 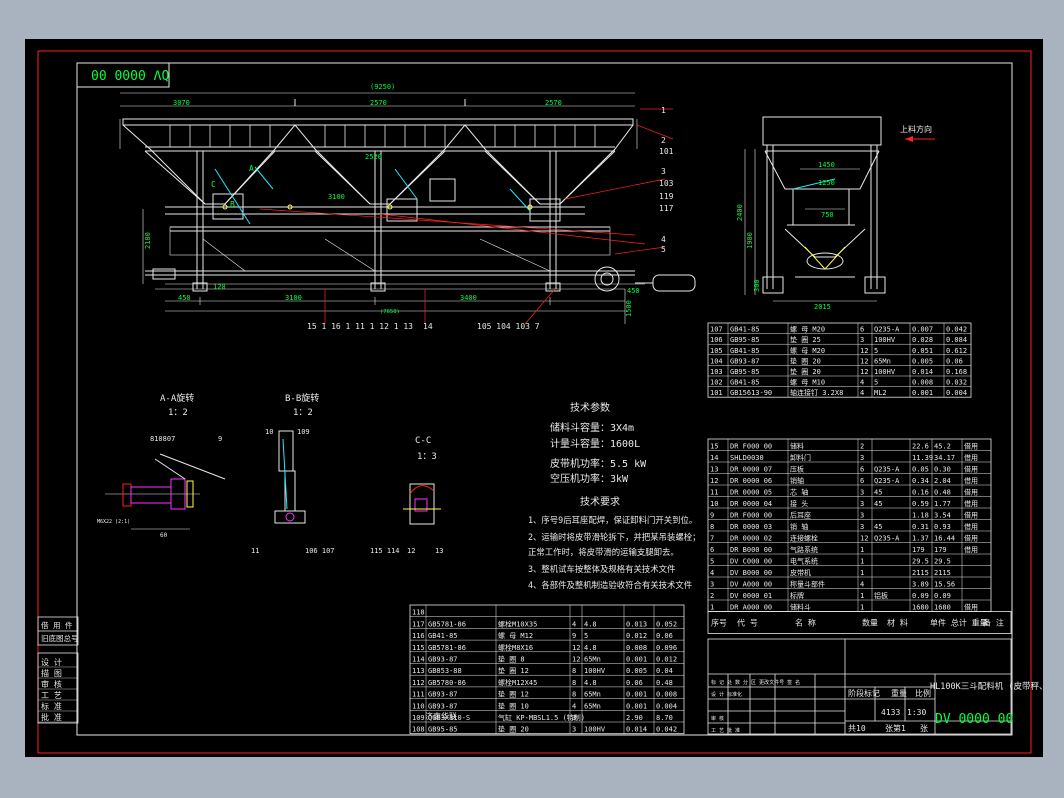 What do you see at coordinates (636, 706) in the screenshot?
I see `lower-parts-cell: 0.001` at bounding box center [636, 706].